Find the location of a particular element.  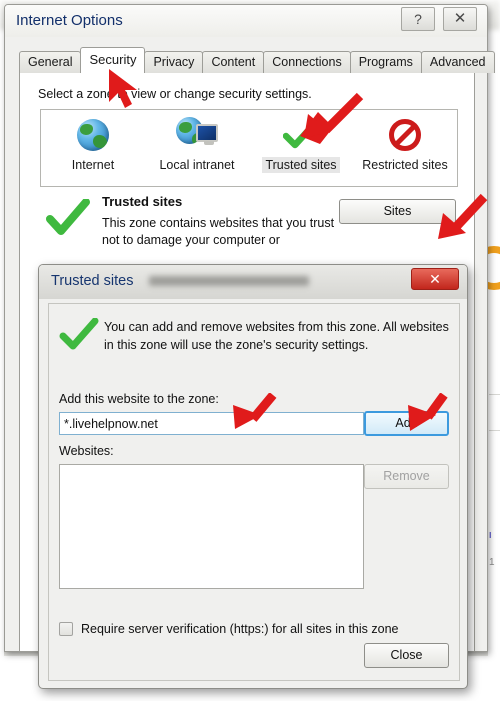

trusted-sites-titlebar: Trusted sites ✕ is located at coordinates (253, 282).